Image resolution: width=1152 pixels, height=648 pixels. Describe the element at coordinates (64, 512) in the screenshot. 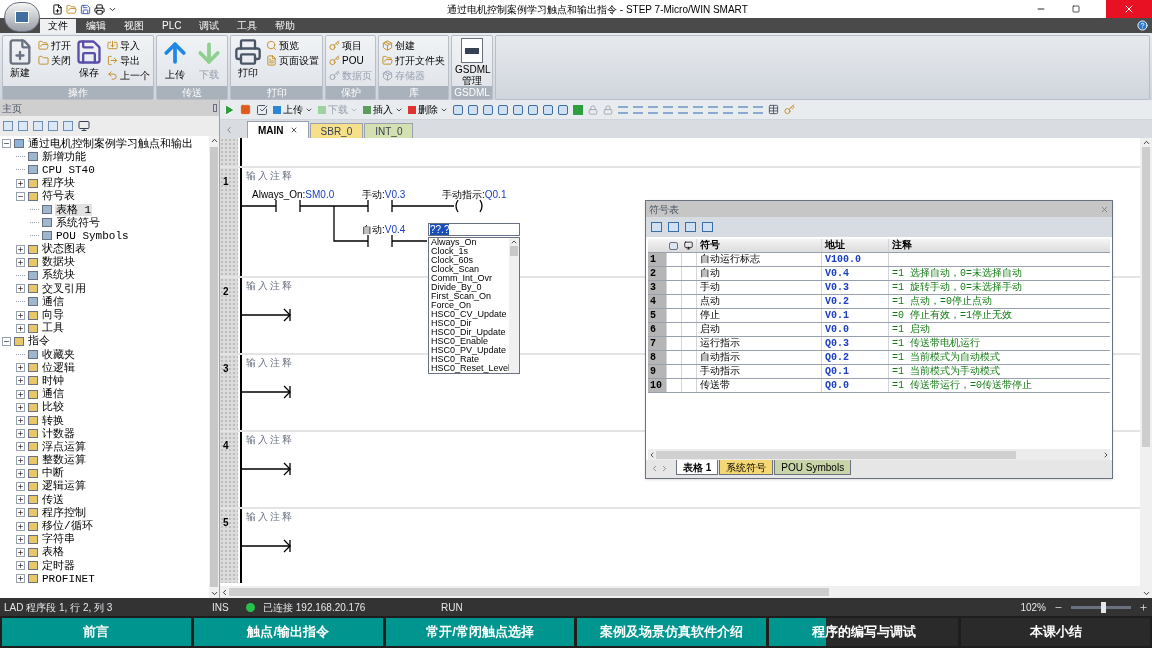

I see `tree-item: 程序控制` at that location.